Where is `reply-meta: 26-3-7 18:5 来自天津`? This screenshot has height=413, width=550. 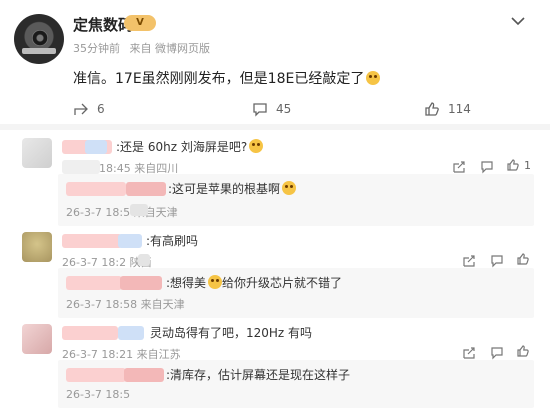 reply-meta: 26-3-7 18:5 来自天津 is located at coordinates (122, 212).